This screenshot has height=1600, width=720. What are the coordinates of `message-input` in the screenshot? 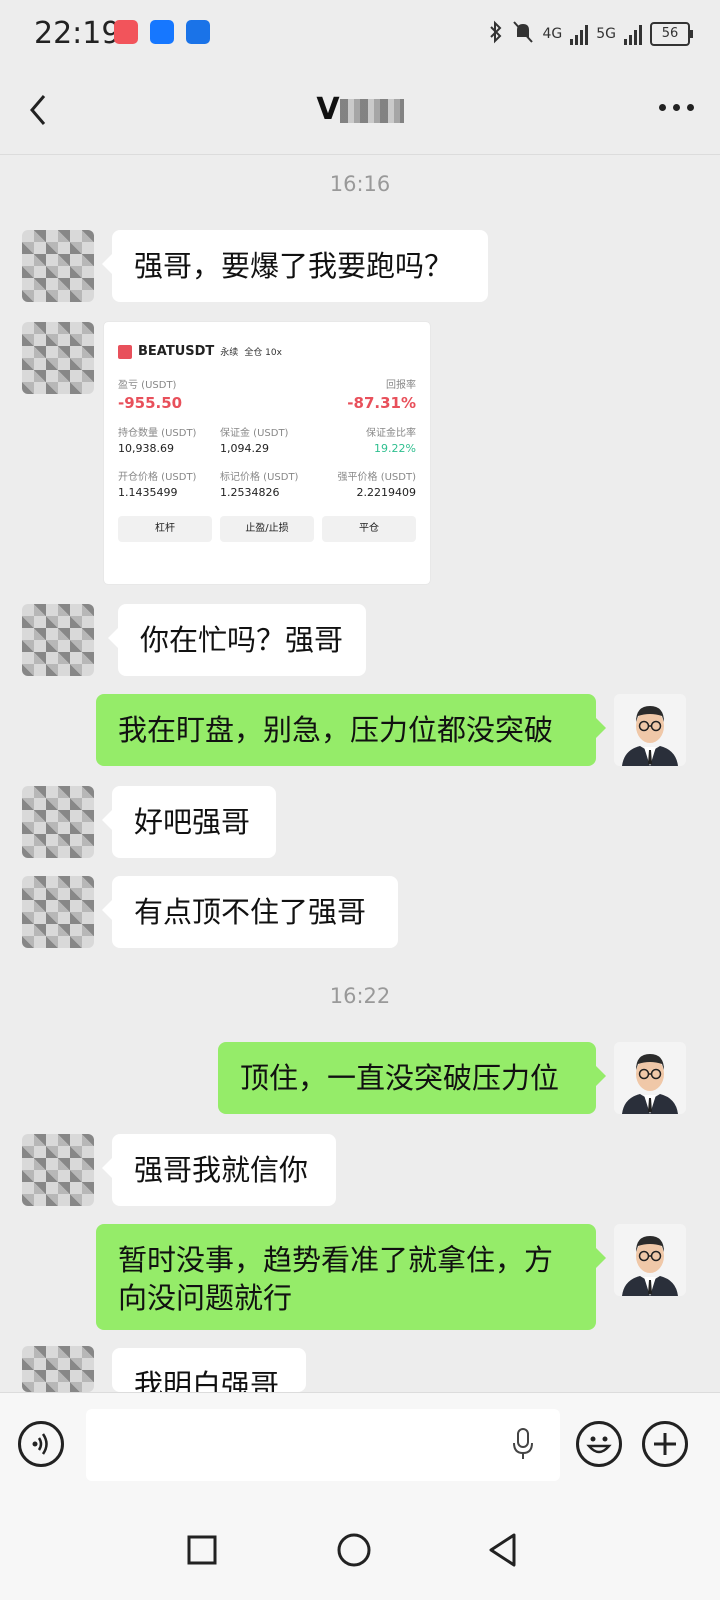 It's located at (323, 1445).